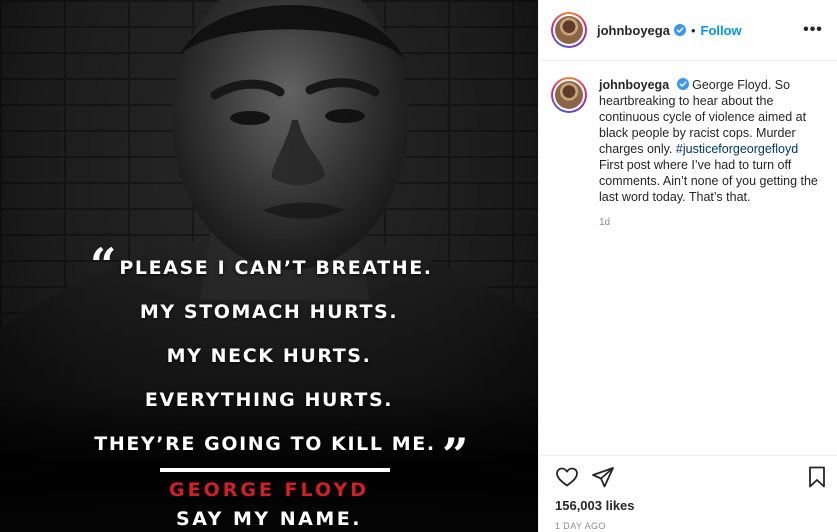 This screenshot has width=837, height=532. I want to click on close-quote-mark: ”, so click(455, 455).